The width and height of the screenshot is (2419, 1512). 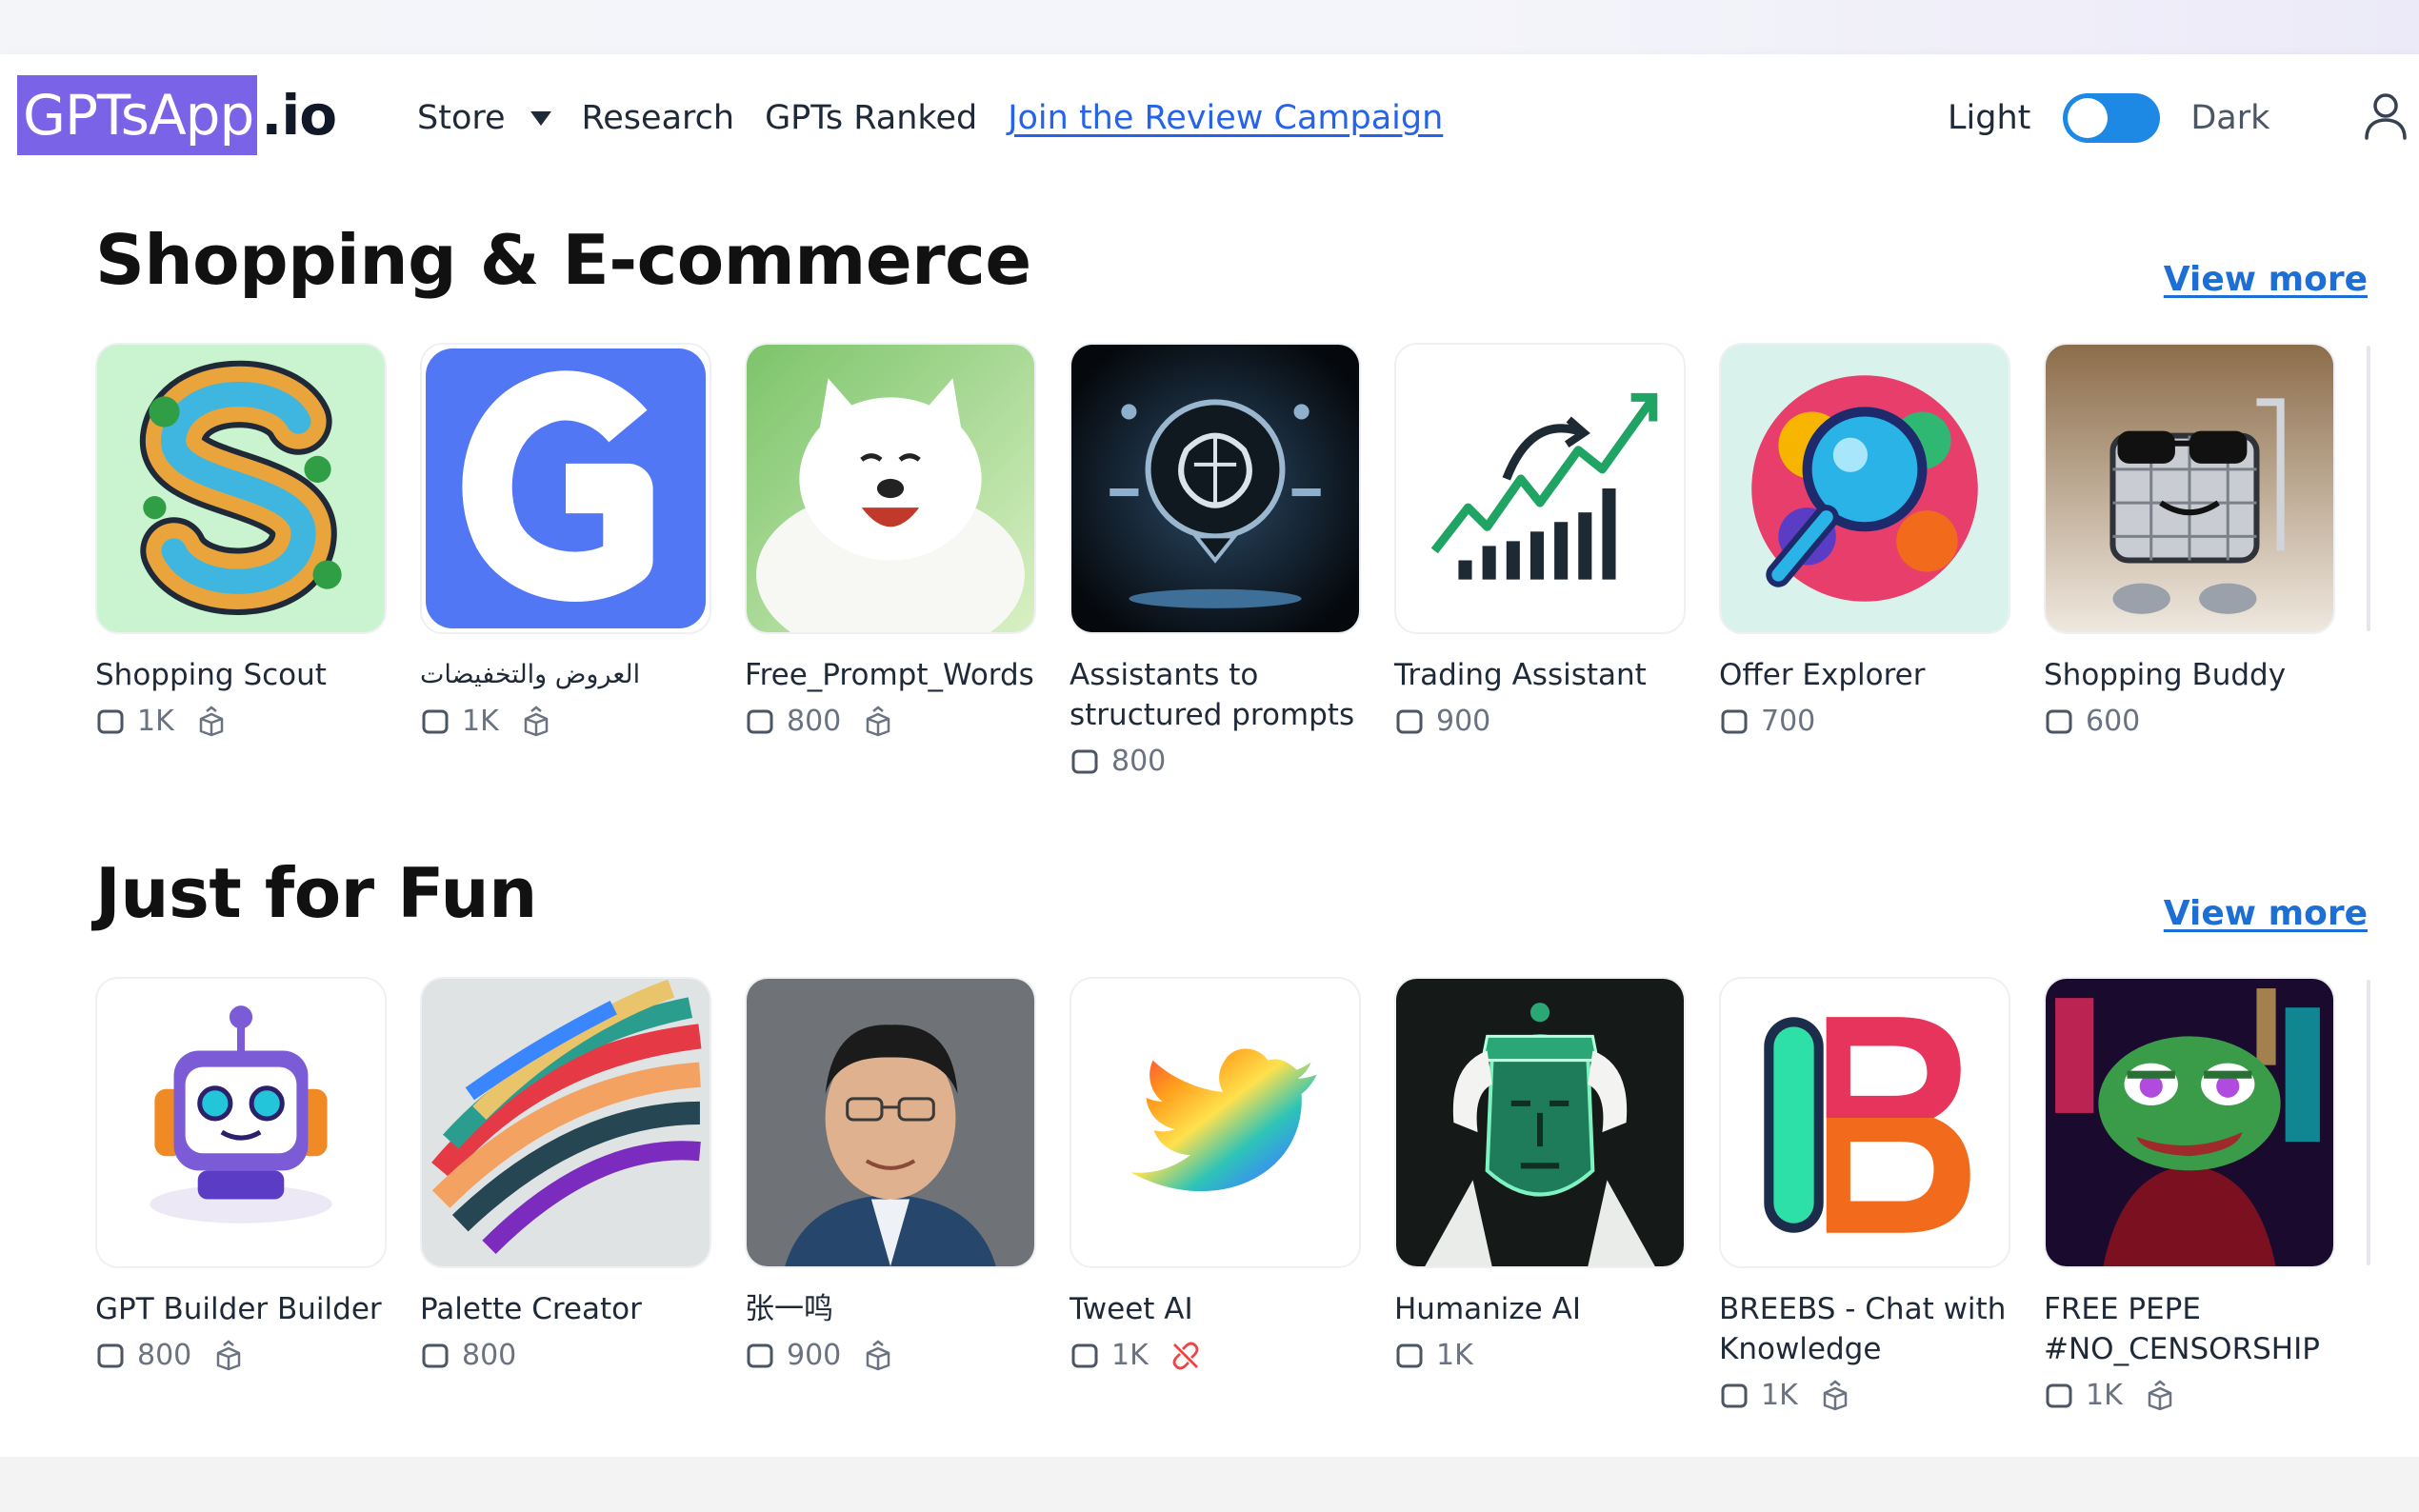 I want to click on nav-research: Research, so click(x=658, y=118).